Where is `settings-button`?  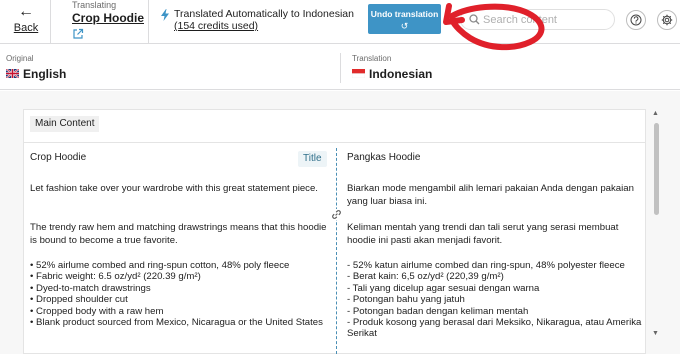 settings-button is located at coordinates (667, 20).